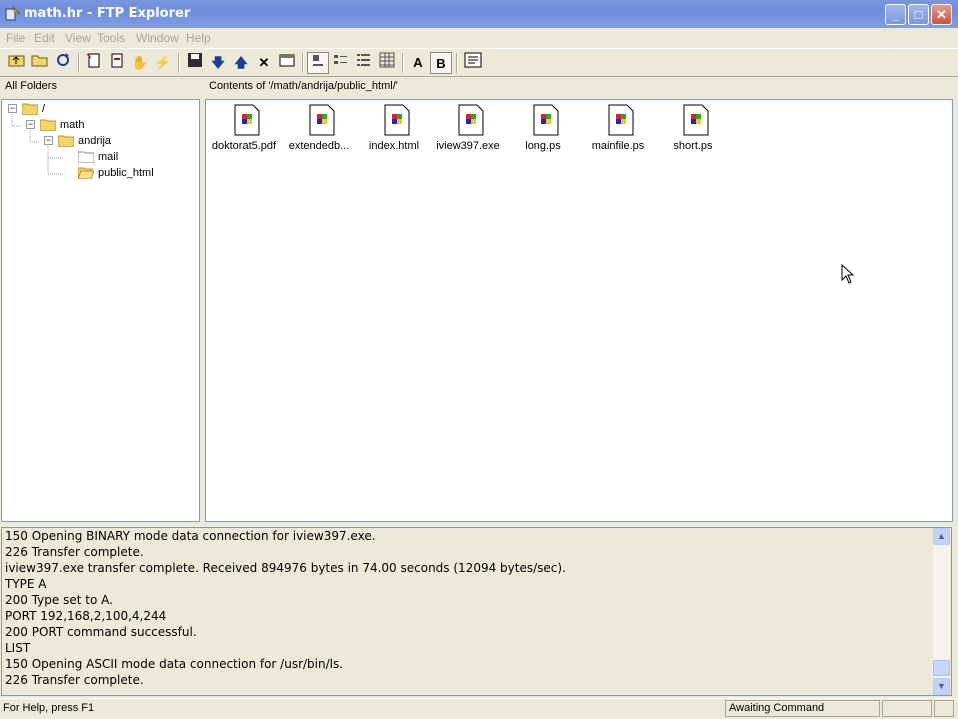  What do you see at coordinates (418, 63) in the screenshot?
I see `ascii-mode-button: A` at bounding box center [418, 63].